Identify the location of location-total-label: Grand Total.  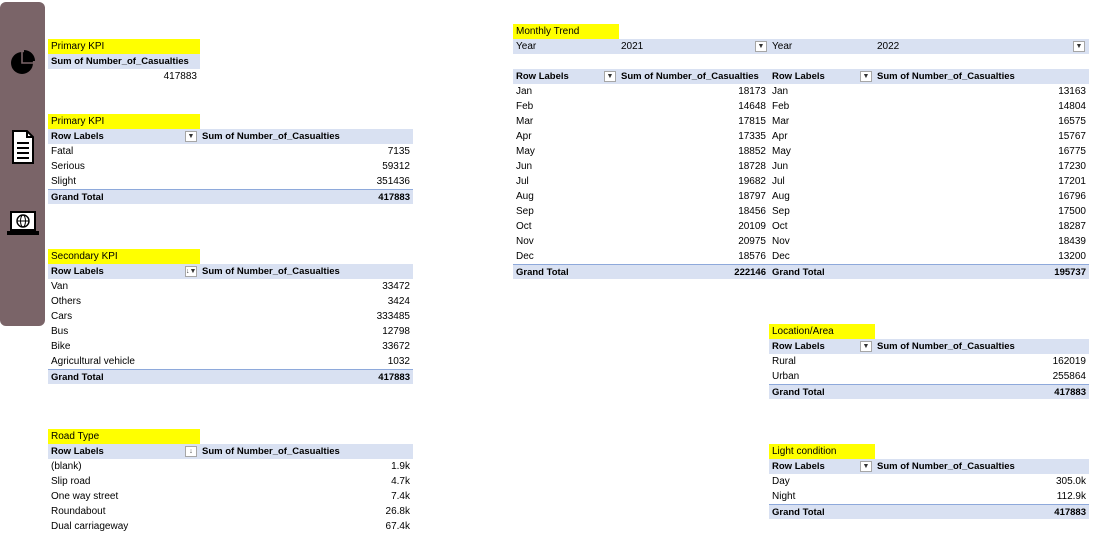
(798, 392).